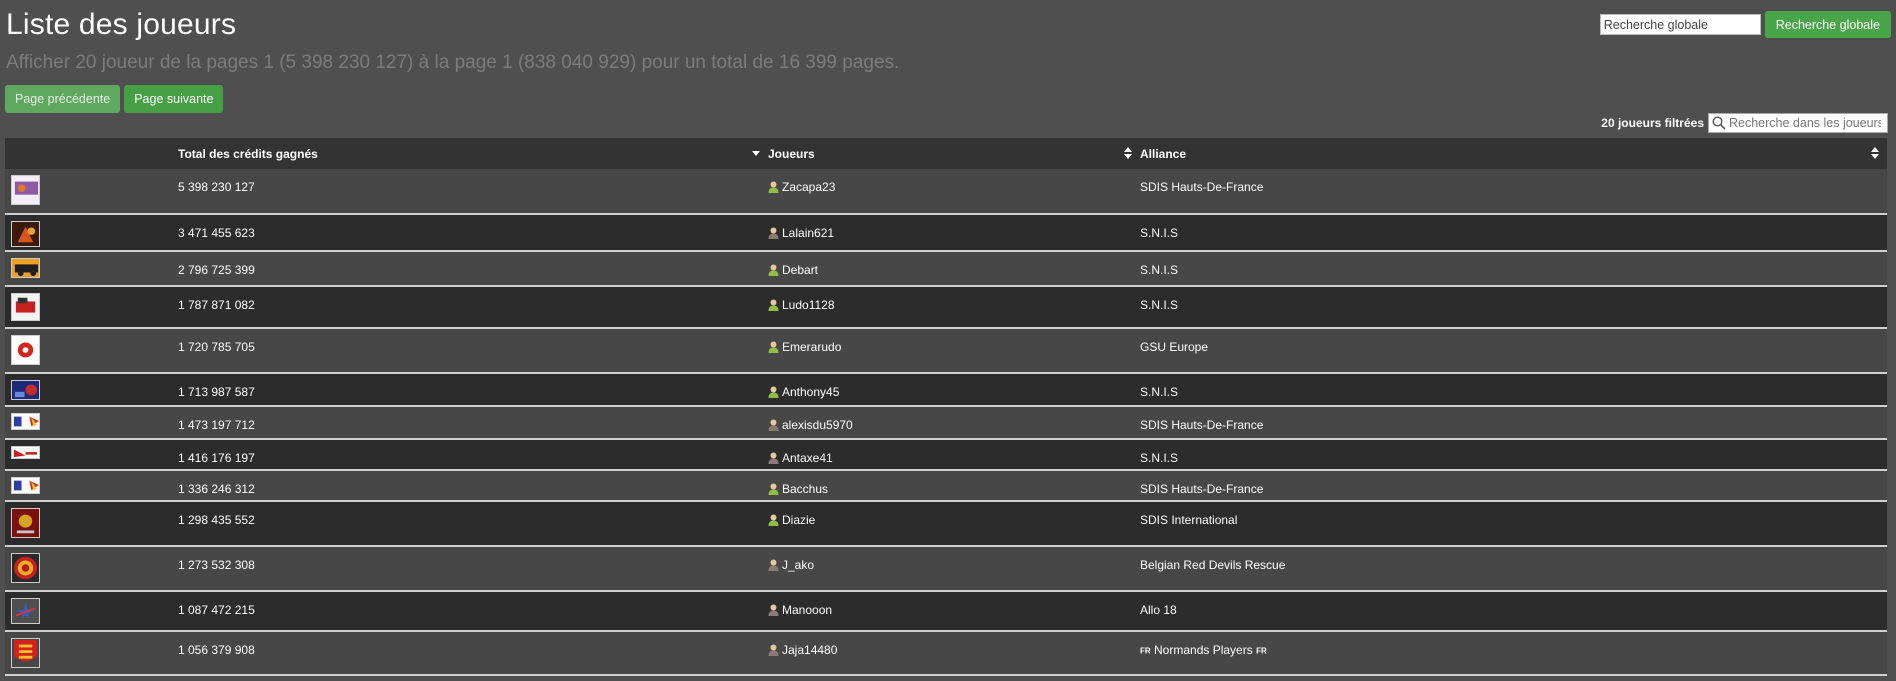 The image size is (1896, 681). Describe the element at coordinates (1145, 651) in the screenshot. I see `flag-fr-icon: FR` at that location.